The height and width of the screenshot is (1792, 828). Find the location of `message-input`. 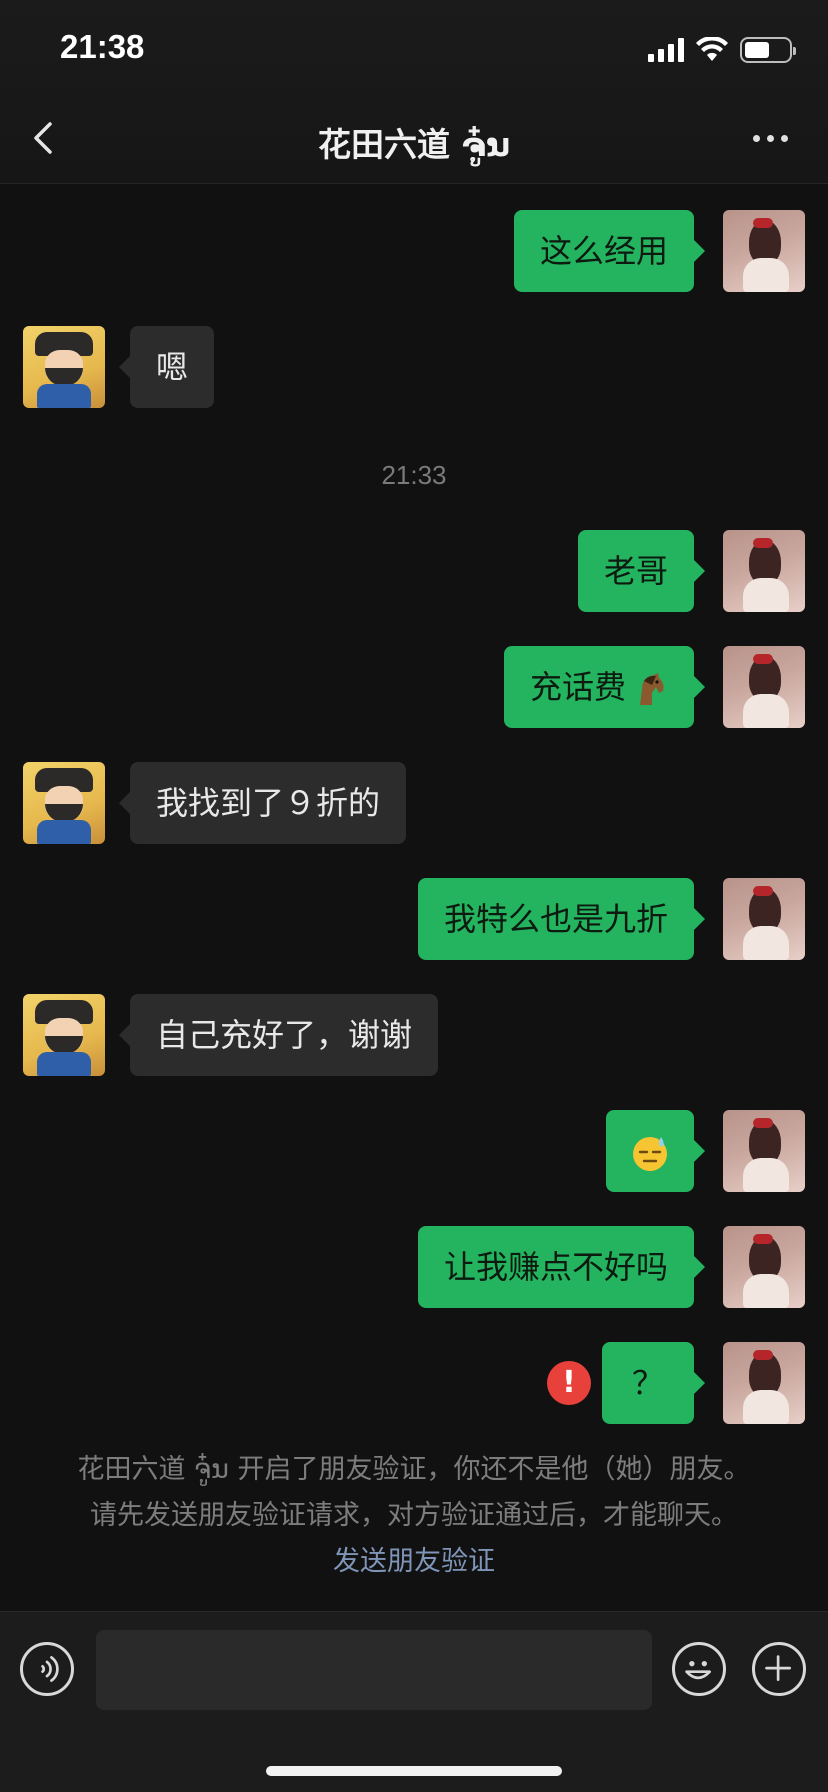

message-input is located at coordinates (374, 1670).